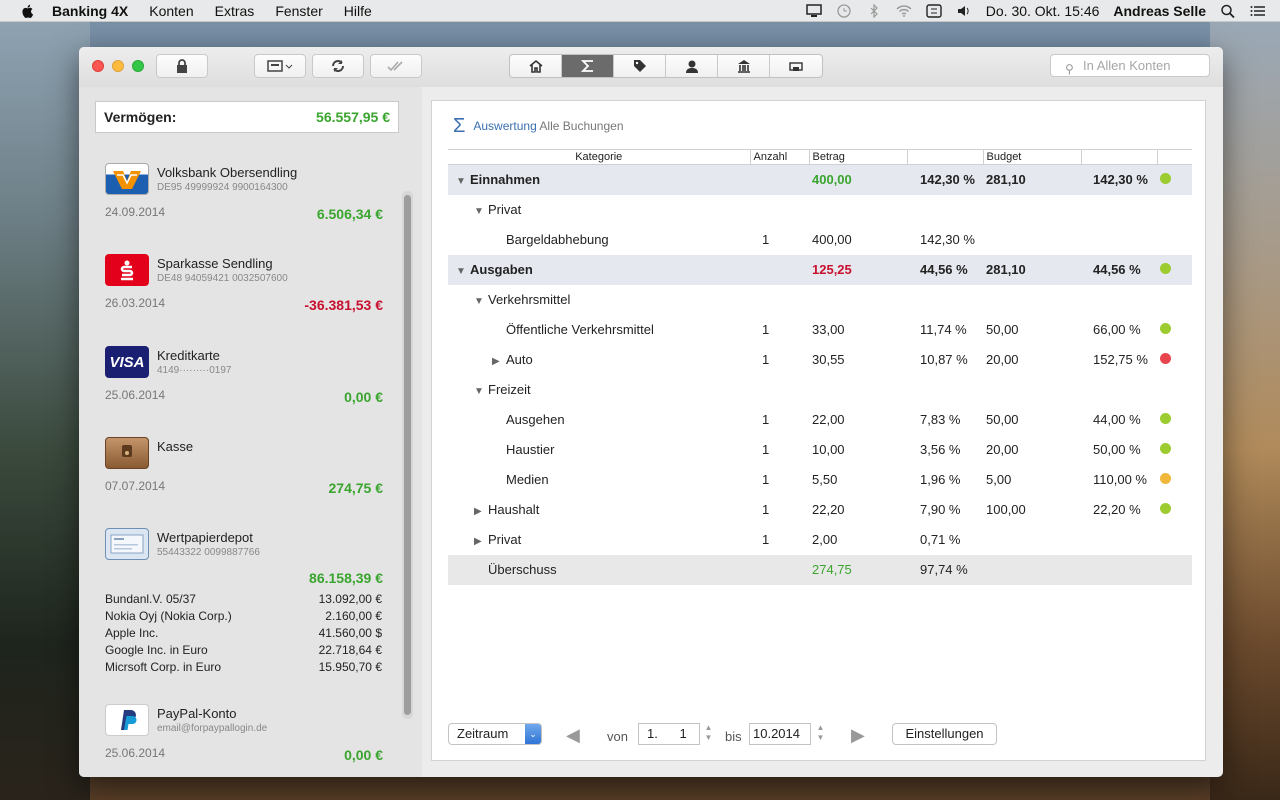  I want to click on lock-button, so click(182, 66).